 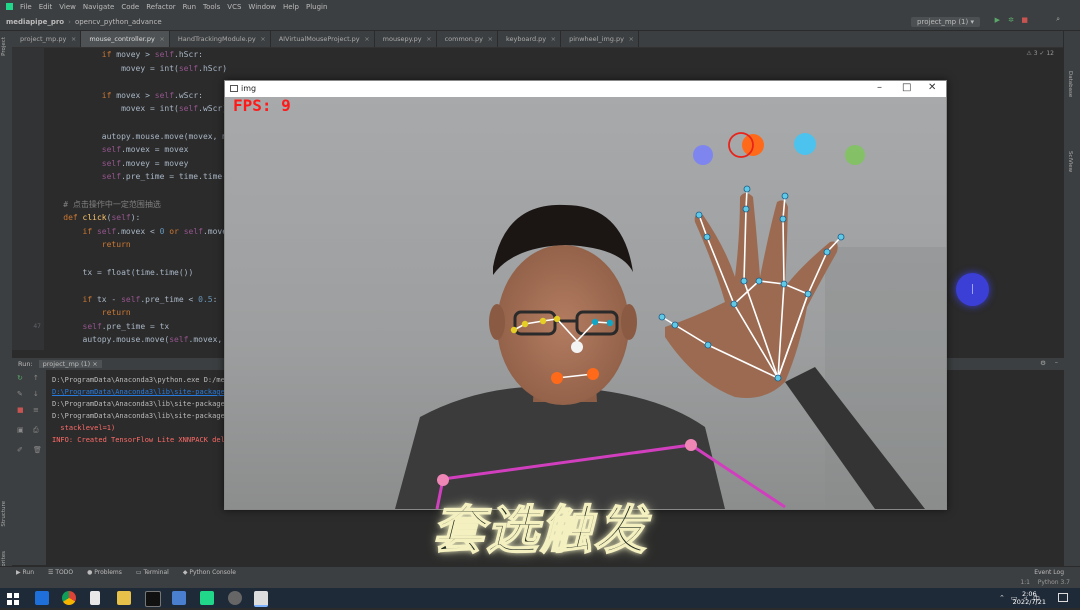 I want to click on editor-tab-label: mouse_controller.py, so click(x=122, y=39).